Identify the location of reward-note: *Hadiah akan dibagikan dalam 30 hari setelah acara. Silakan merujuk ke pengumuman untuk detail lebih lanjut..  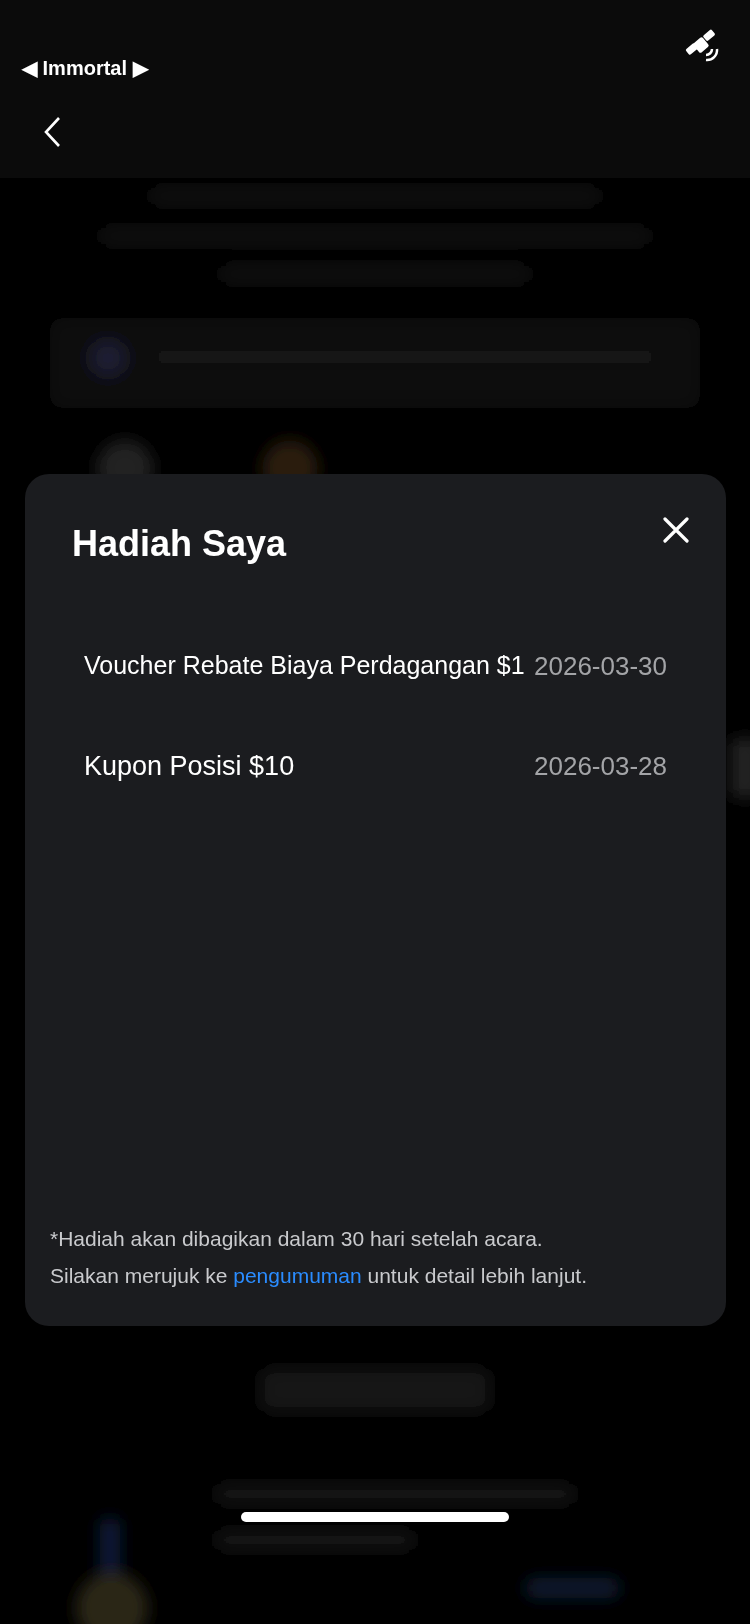
(318, 1257).